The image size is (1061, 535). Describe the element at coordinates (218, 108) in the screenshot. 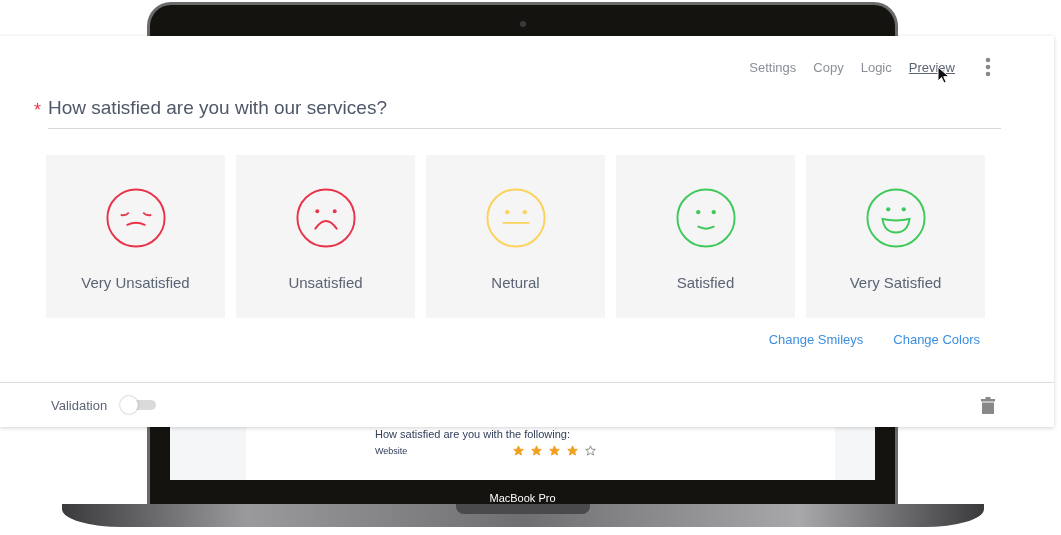

I see `question-title: How satisfied are you with our services?` at that location.